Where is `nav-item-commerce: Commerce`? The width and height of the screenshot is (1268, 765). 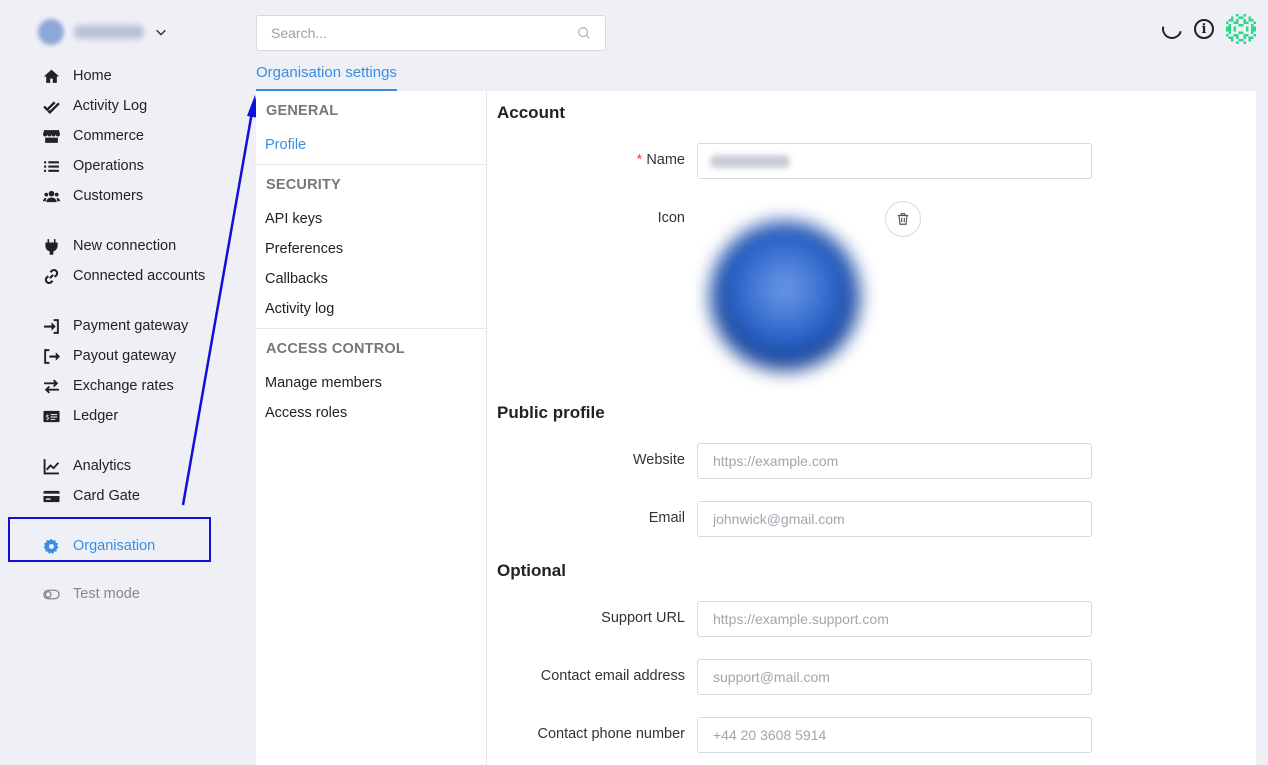
nav-item-commerce: Commerce is located at coordinates (92, 136).